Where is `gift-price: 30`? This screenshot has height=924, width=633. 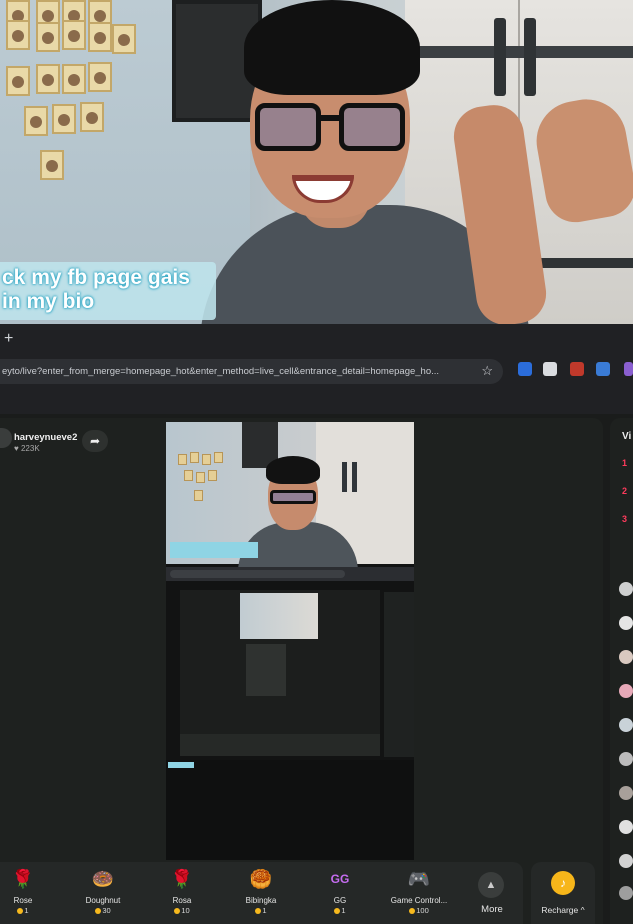
gift-price: 30 is located at coordinates (103, 910).